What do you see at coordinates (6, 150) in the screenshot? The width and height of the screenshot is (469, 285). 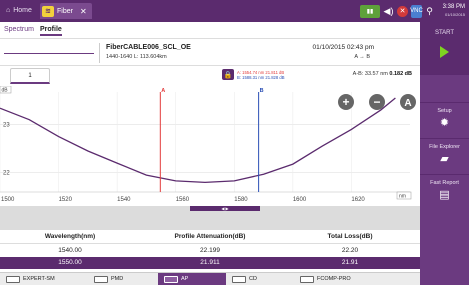 I see `y-ticks: 23 22` at bounding box center [6, 150].